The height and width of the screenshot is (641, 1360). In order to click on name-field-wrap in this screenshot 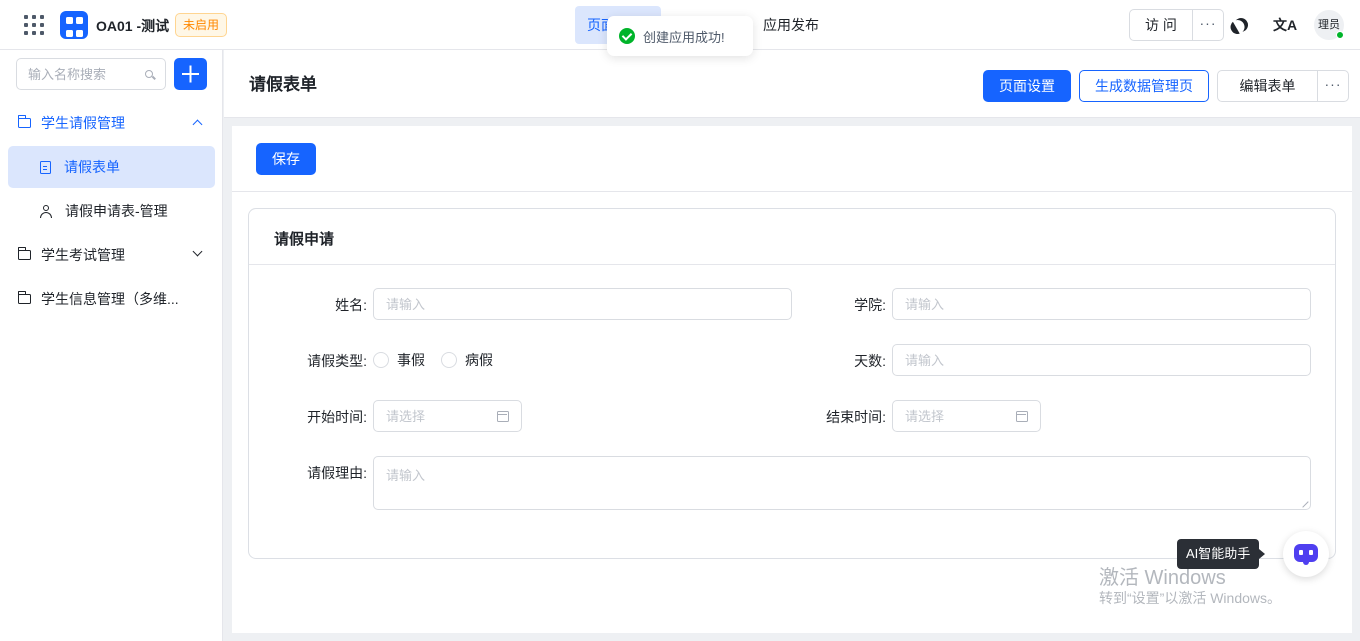, I will do `click(582, 304)`.